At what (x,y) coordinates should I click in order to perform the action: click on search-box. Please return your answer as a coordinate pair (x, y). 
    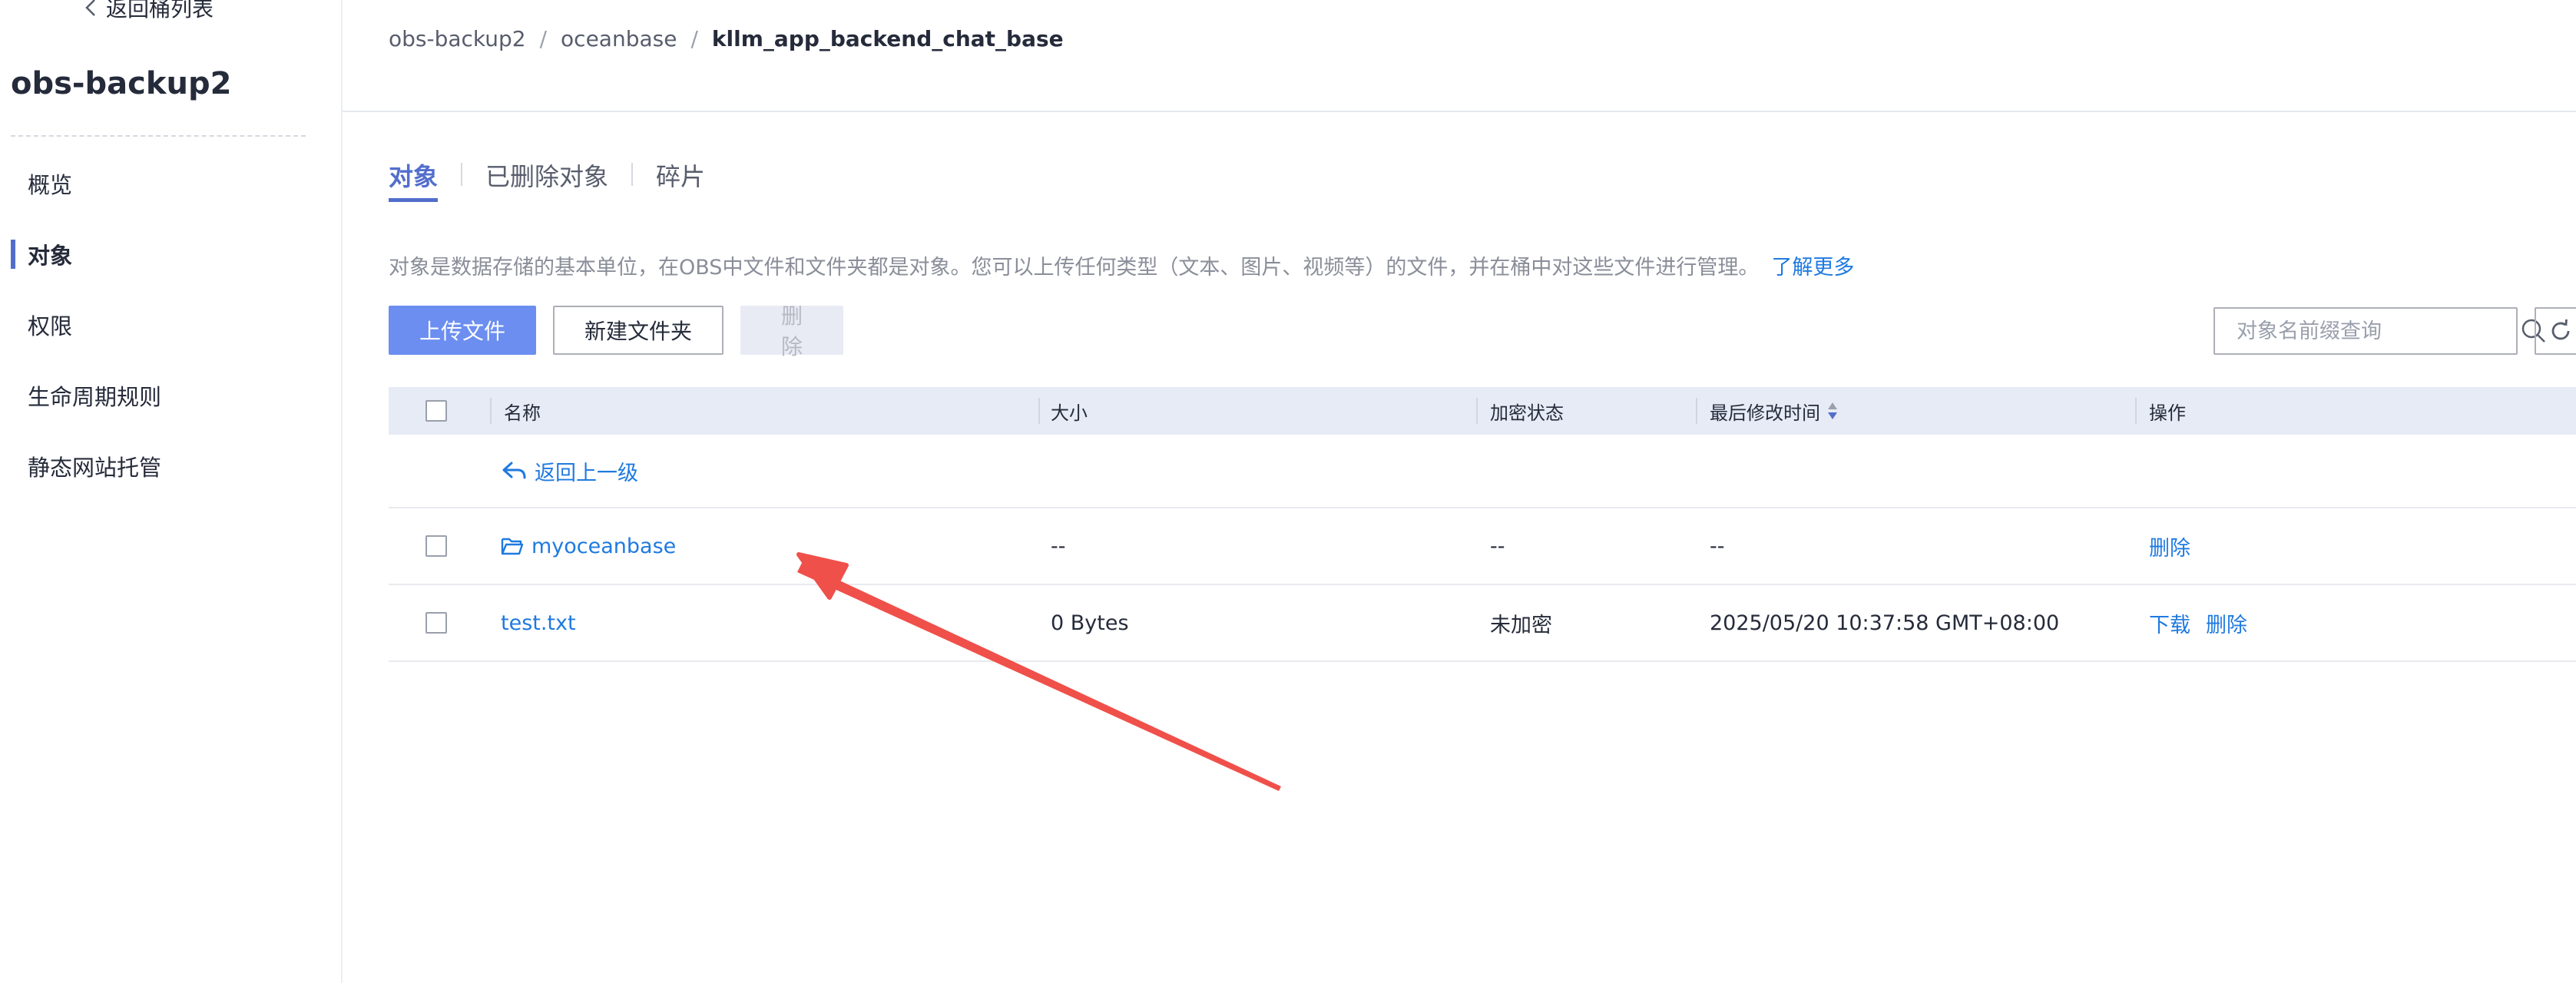
    Looking at the image, I should click on (2379, 331).